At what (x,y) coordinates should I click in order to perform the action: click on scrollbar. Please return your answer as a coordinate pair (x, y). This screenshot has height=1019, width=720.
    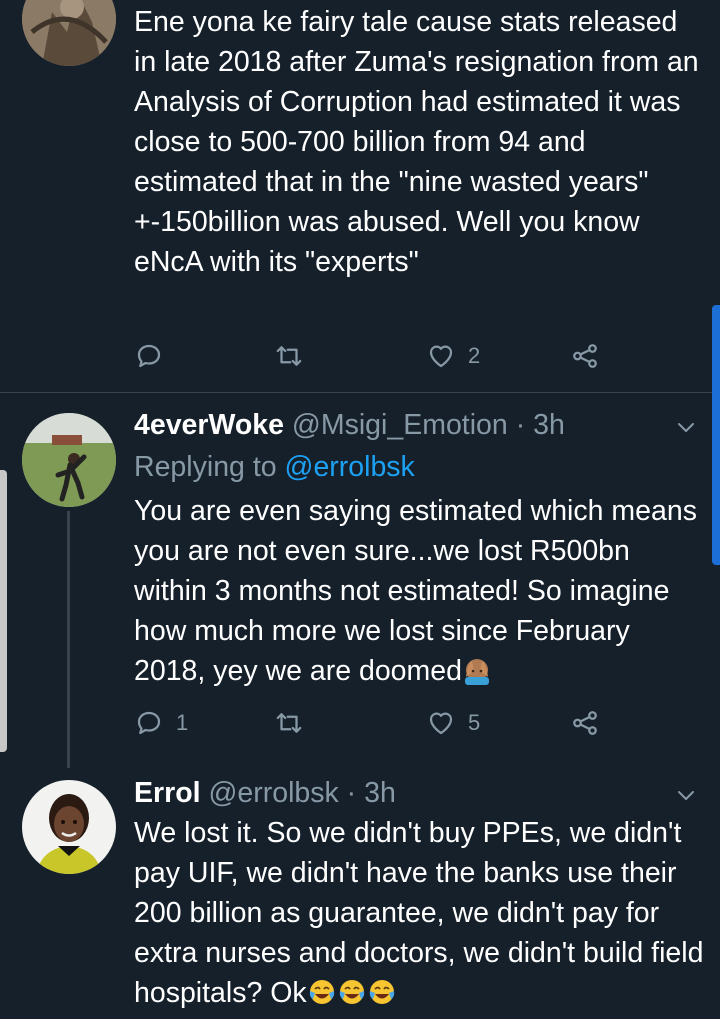
    Looking at the image, I should click on (716, 435).